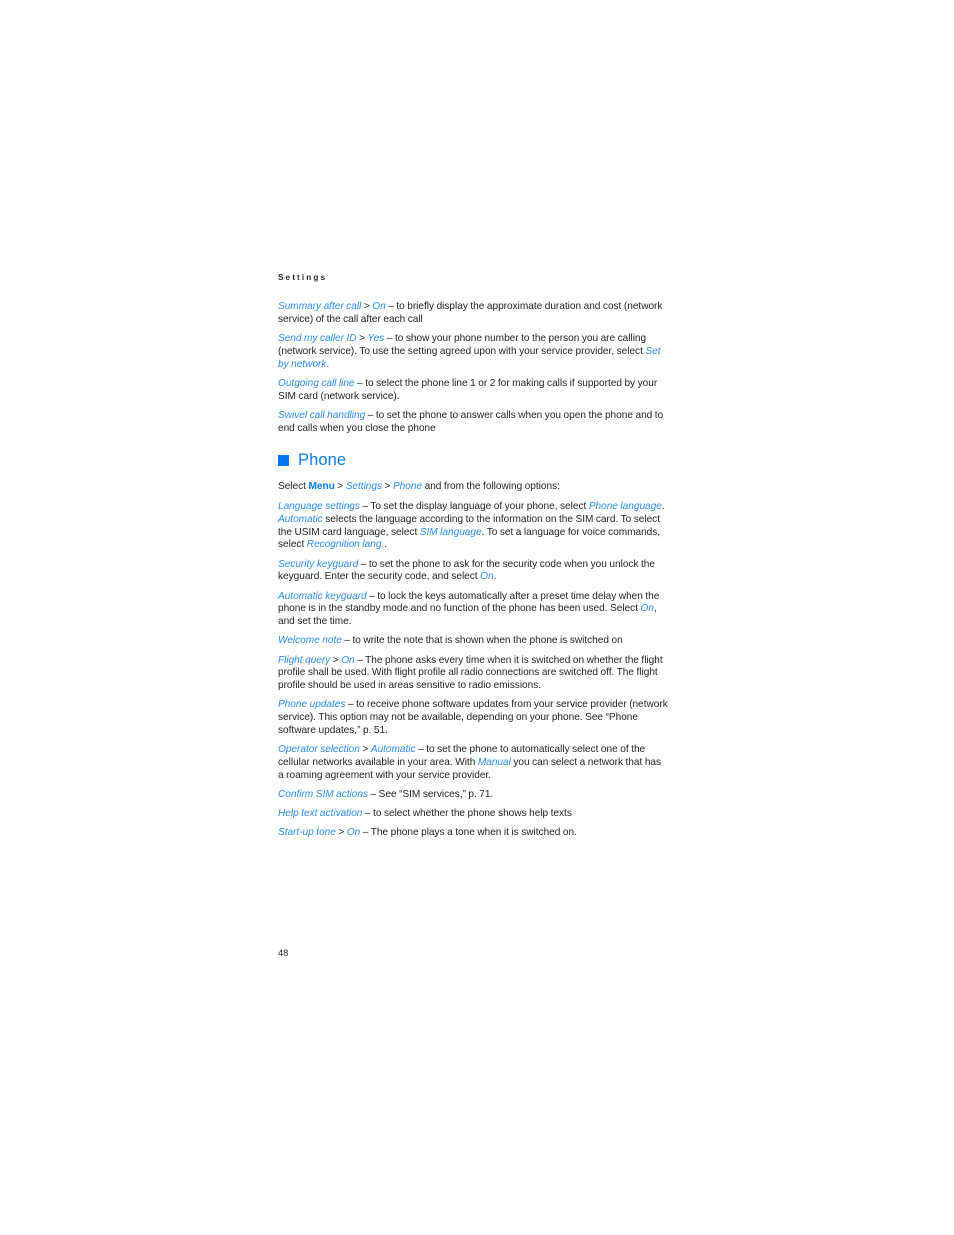  Describe the element at coordinates (450, 532) in the screenshot. I see `value-sim-language: SIM language` at that location.